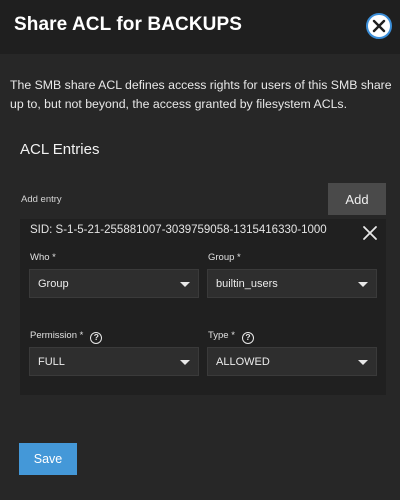  I want to click on type-value: ALLOWED, so click(243, 362).